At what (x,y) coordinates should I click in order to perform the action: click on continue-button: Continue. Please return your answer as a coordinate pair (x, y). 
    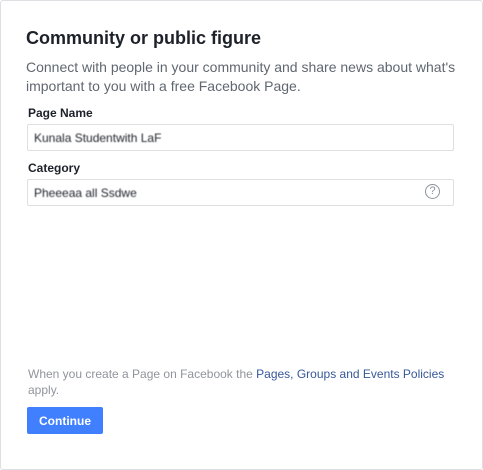
    Looking at the image, I should click on (65, 420).